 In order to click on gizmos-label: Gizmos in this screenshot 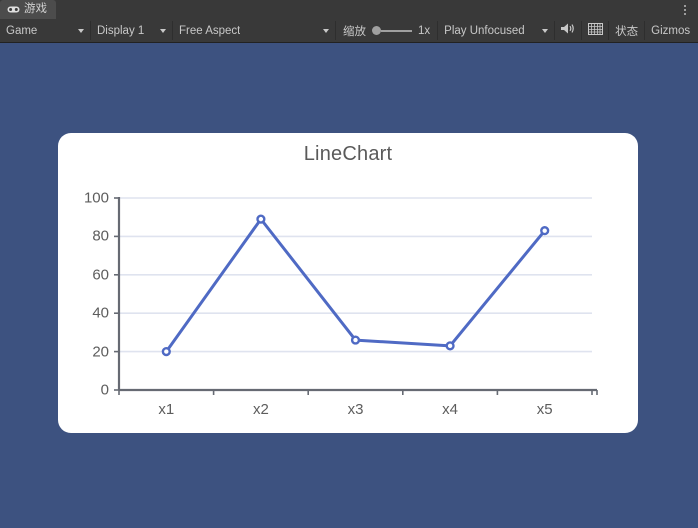, I will do `click(671, 30)`.